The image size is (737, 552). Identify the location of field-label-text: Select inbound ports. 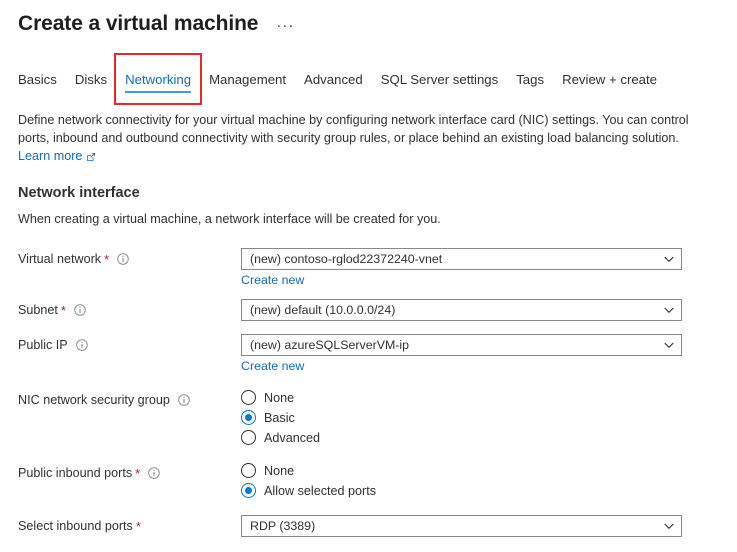
(75, 526).